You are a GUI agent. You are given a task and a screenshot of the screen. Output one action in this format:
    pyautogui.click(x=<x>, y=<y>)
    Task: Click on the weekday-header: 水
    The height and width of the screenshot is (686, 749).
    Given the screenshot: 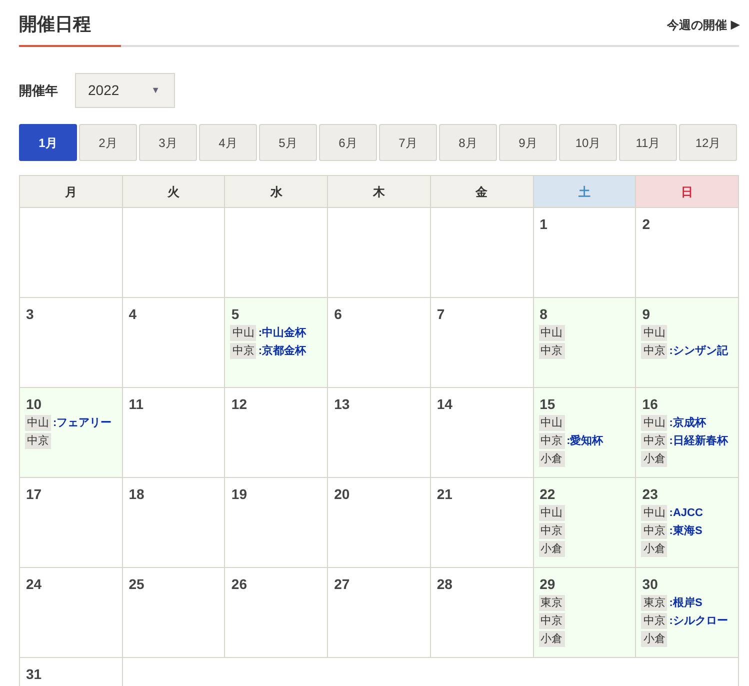 What is the action you would take?
    pyautogui.click(x=276, y=192)
    